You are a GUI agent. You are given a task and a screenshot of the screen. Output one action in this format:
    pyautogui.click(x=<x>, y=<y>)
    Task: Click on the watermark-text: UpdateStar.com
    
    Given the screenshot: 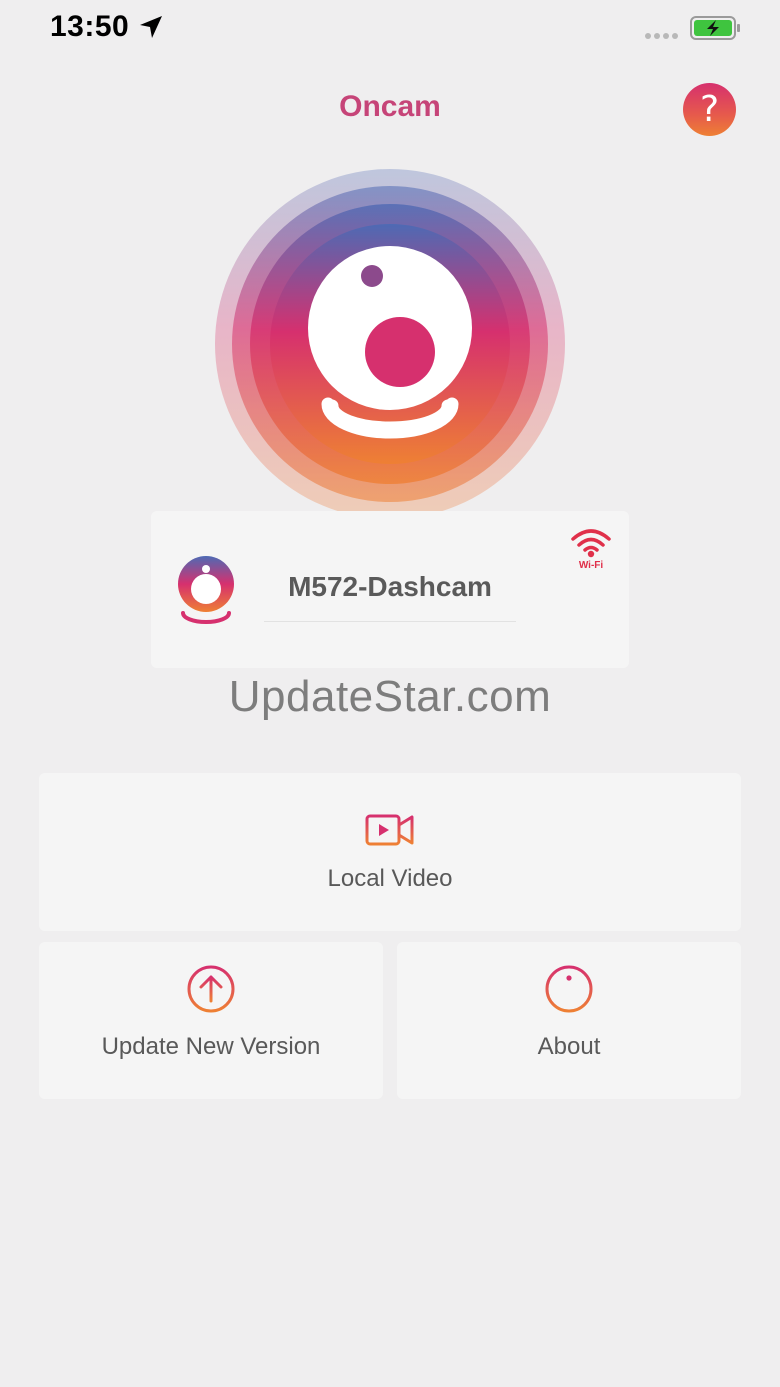 What is the action you would take?
    pyautogui.click(x=390, y=696)
    